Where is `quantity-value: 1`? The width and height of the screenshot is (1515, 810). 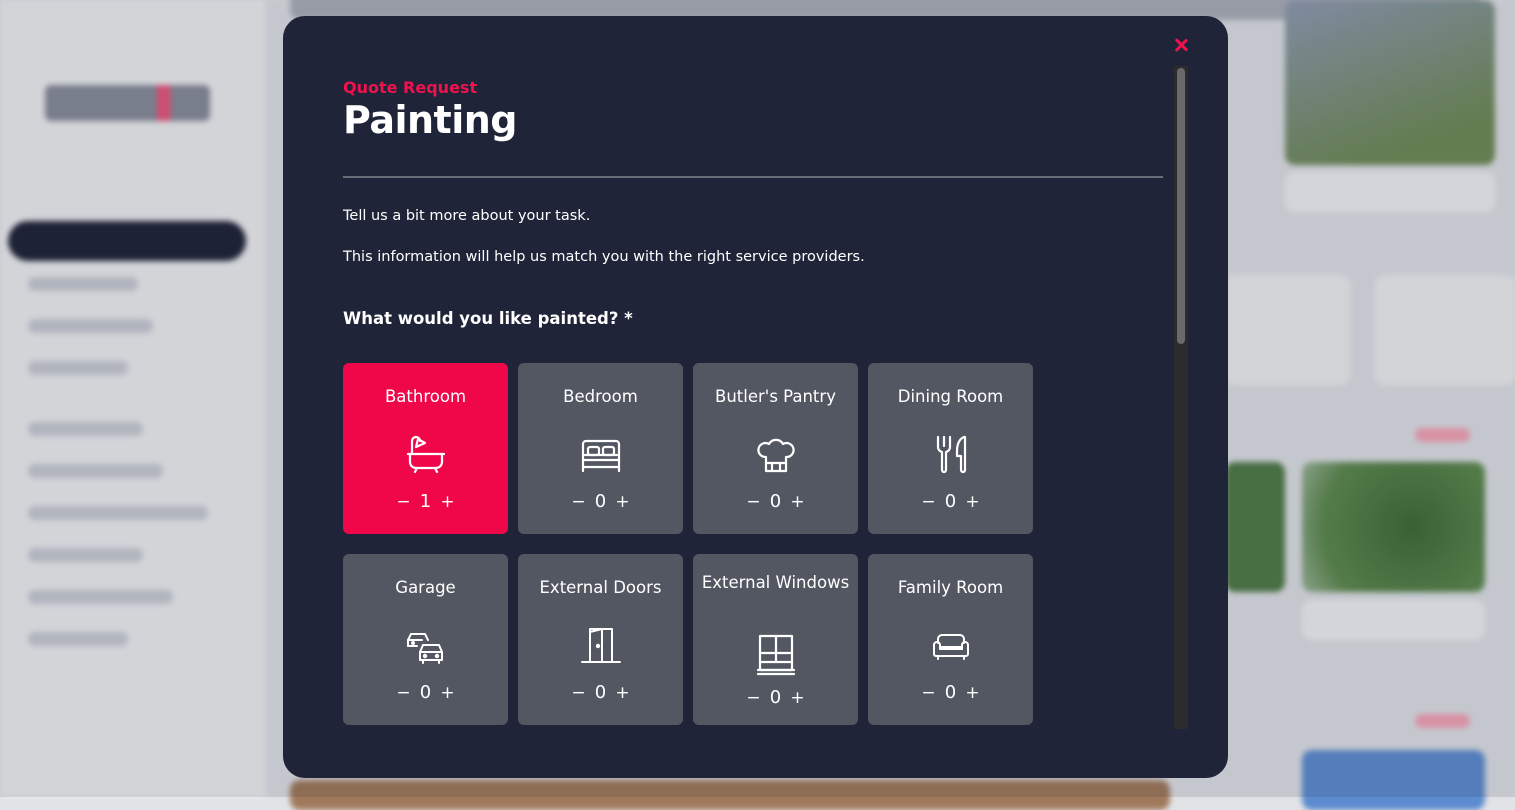 quantity-value: 1 is located at coordinates (425, 501).